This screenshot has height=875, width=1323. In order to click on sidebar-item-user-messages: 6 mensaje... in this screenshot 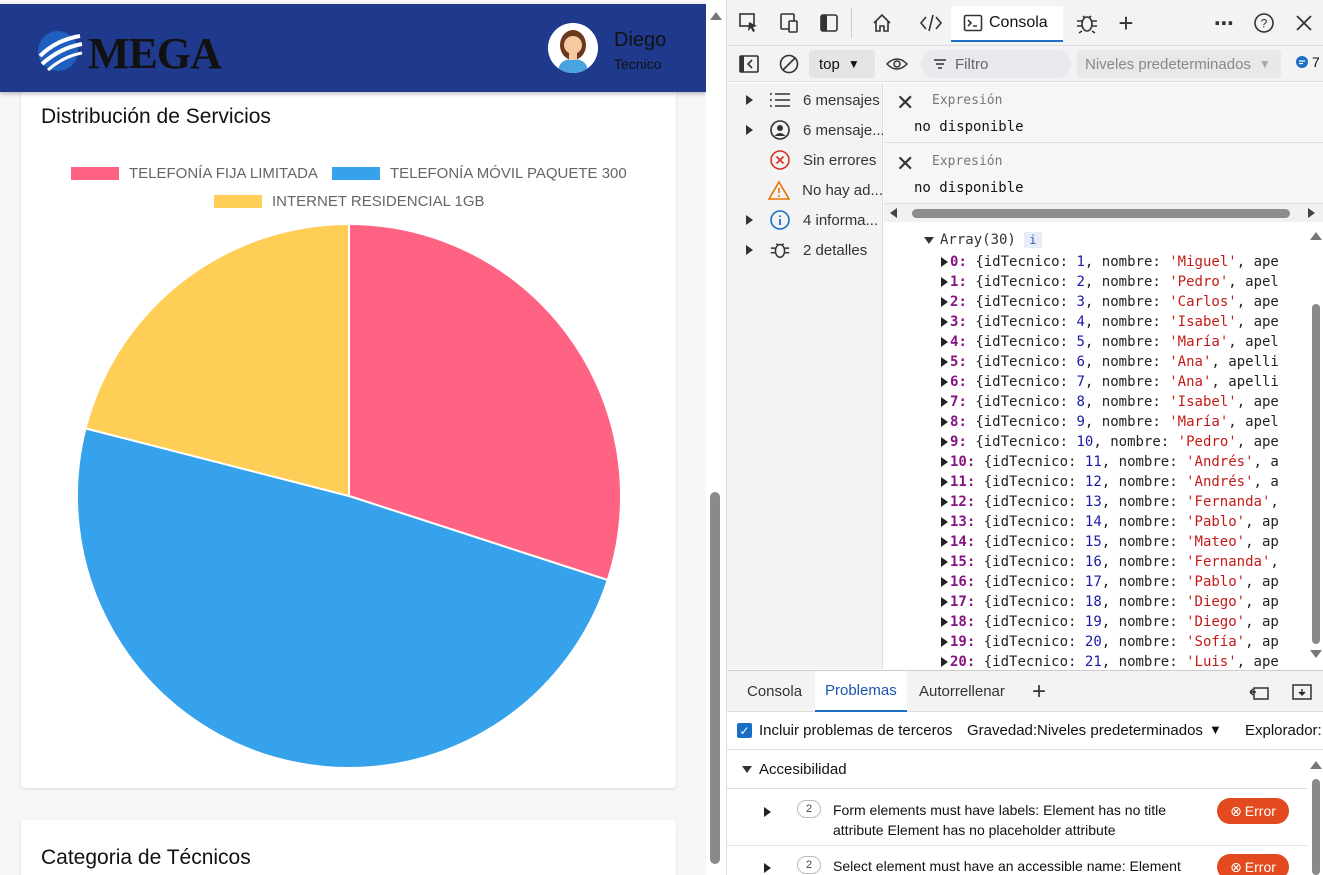, I will do `click(805, 130)`.